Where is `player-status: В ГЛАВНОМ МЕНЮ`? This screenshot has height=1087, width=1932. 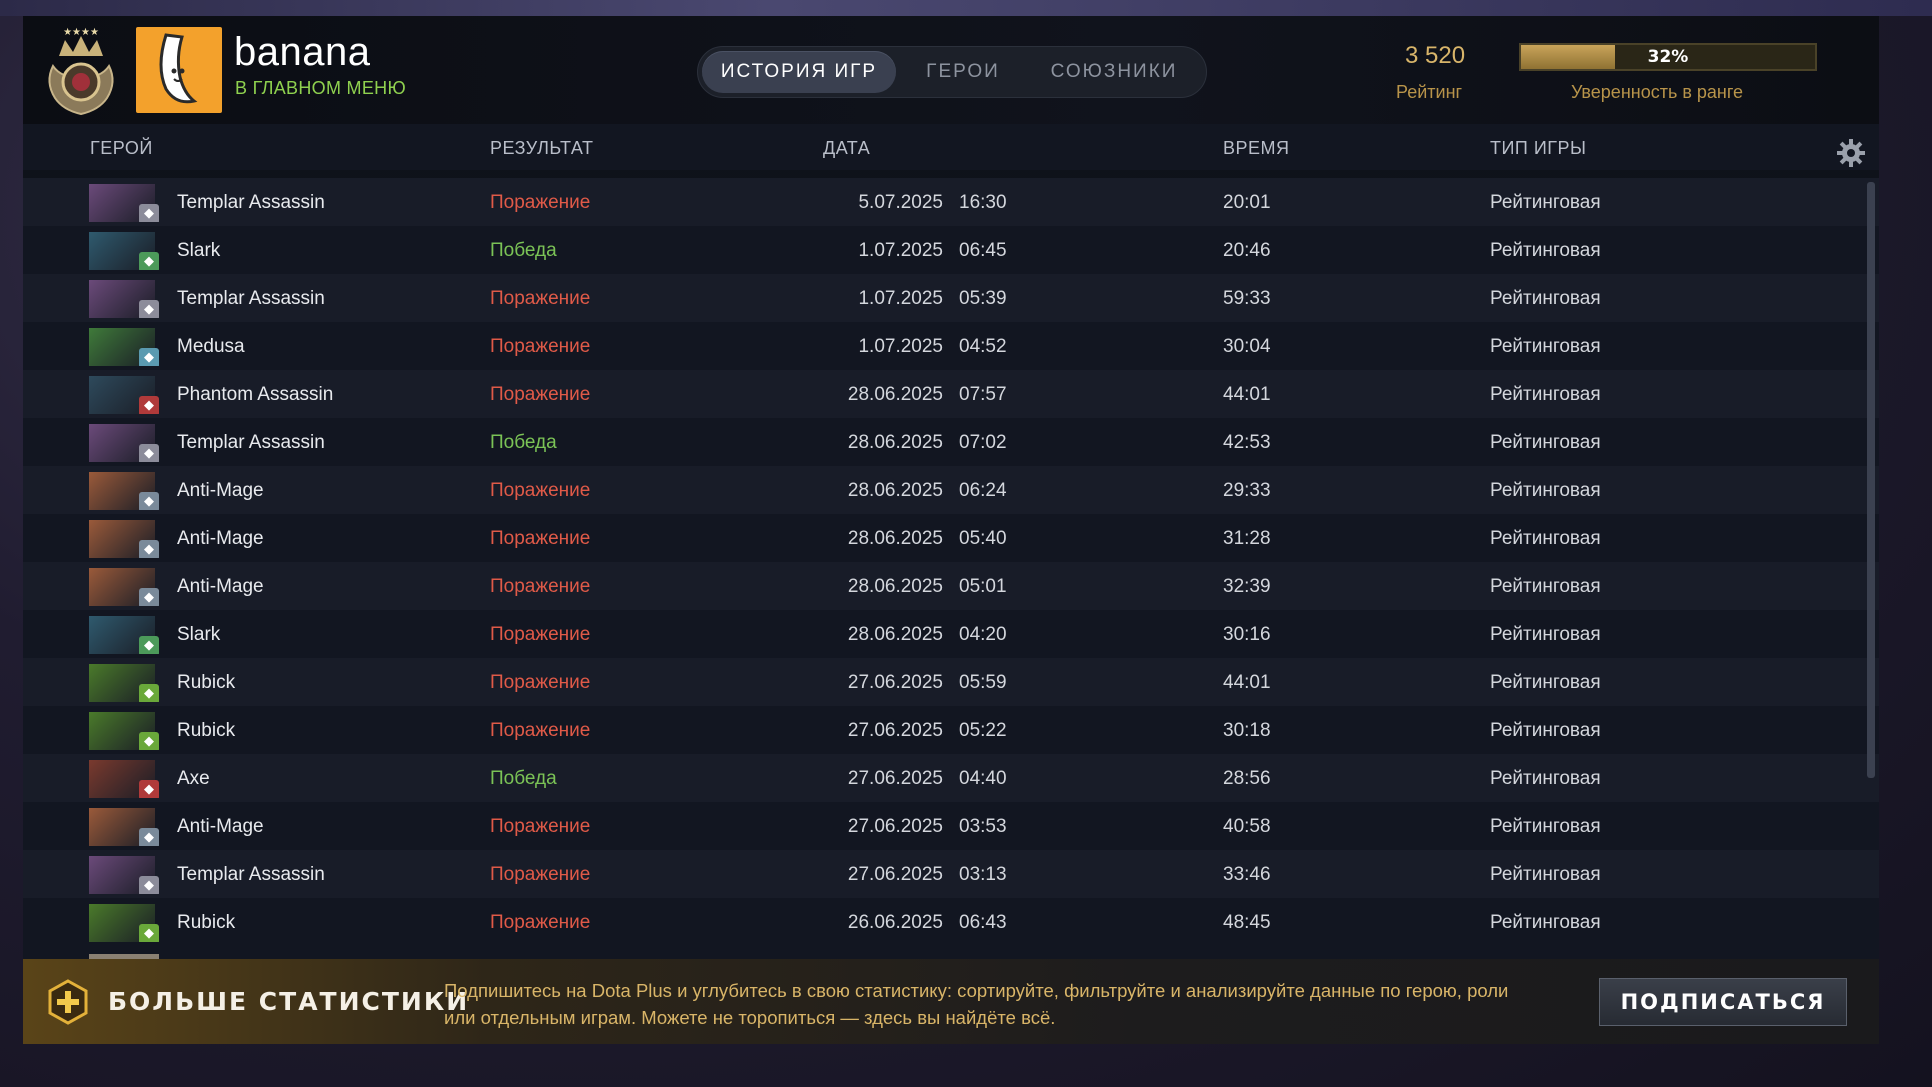
player-status: В ГЛАВНОМ МЕНЮ is located at coordinates (320, 88).